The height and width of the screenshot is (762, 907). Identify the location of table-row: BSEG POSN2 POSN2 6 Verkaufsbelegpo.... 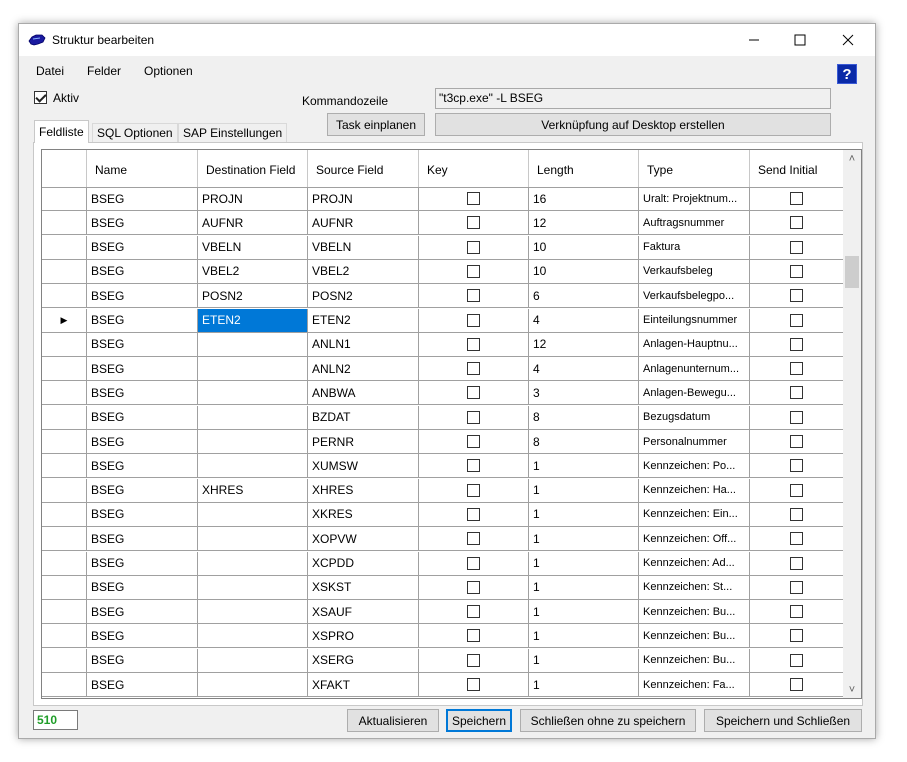
(442, 296).